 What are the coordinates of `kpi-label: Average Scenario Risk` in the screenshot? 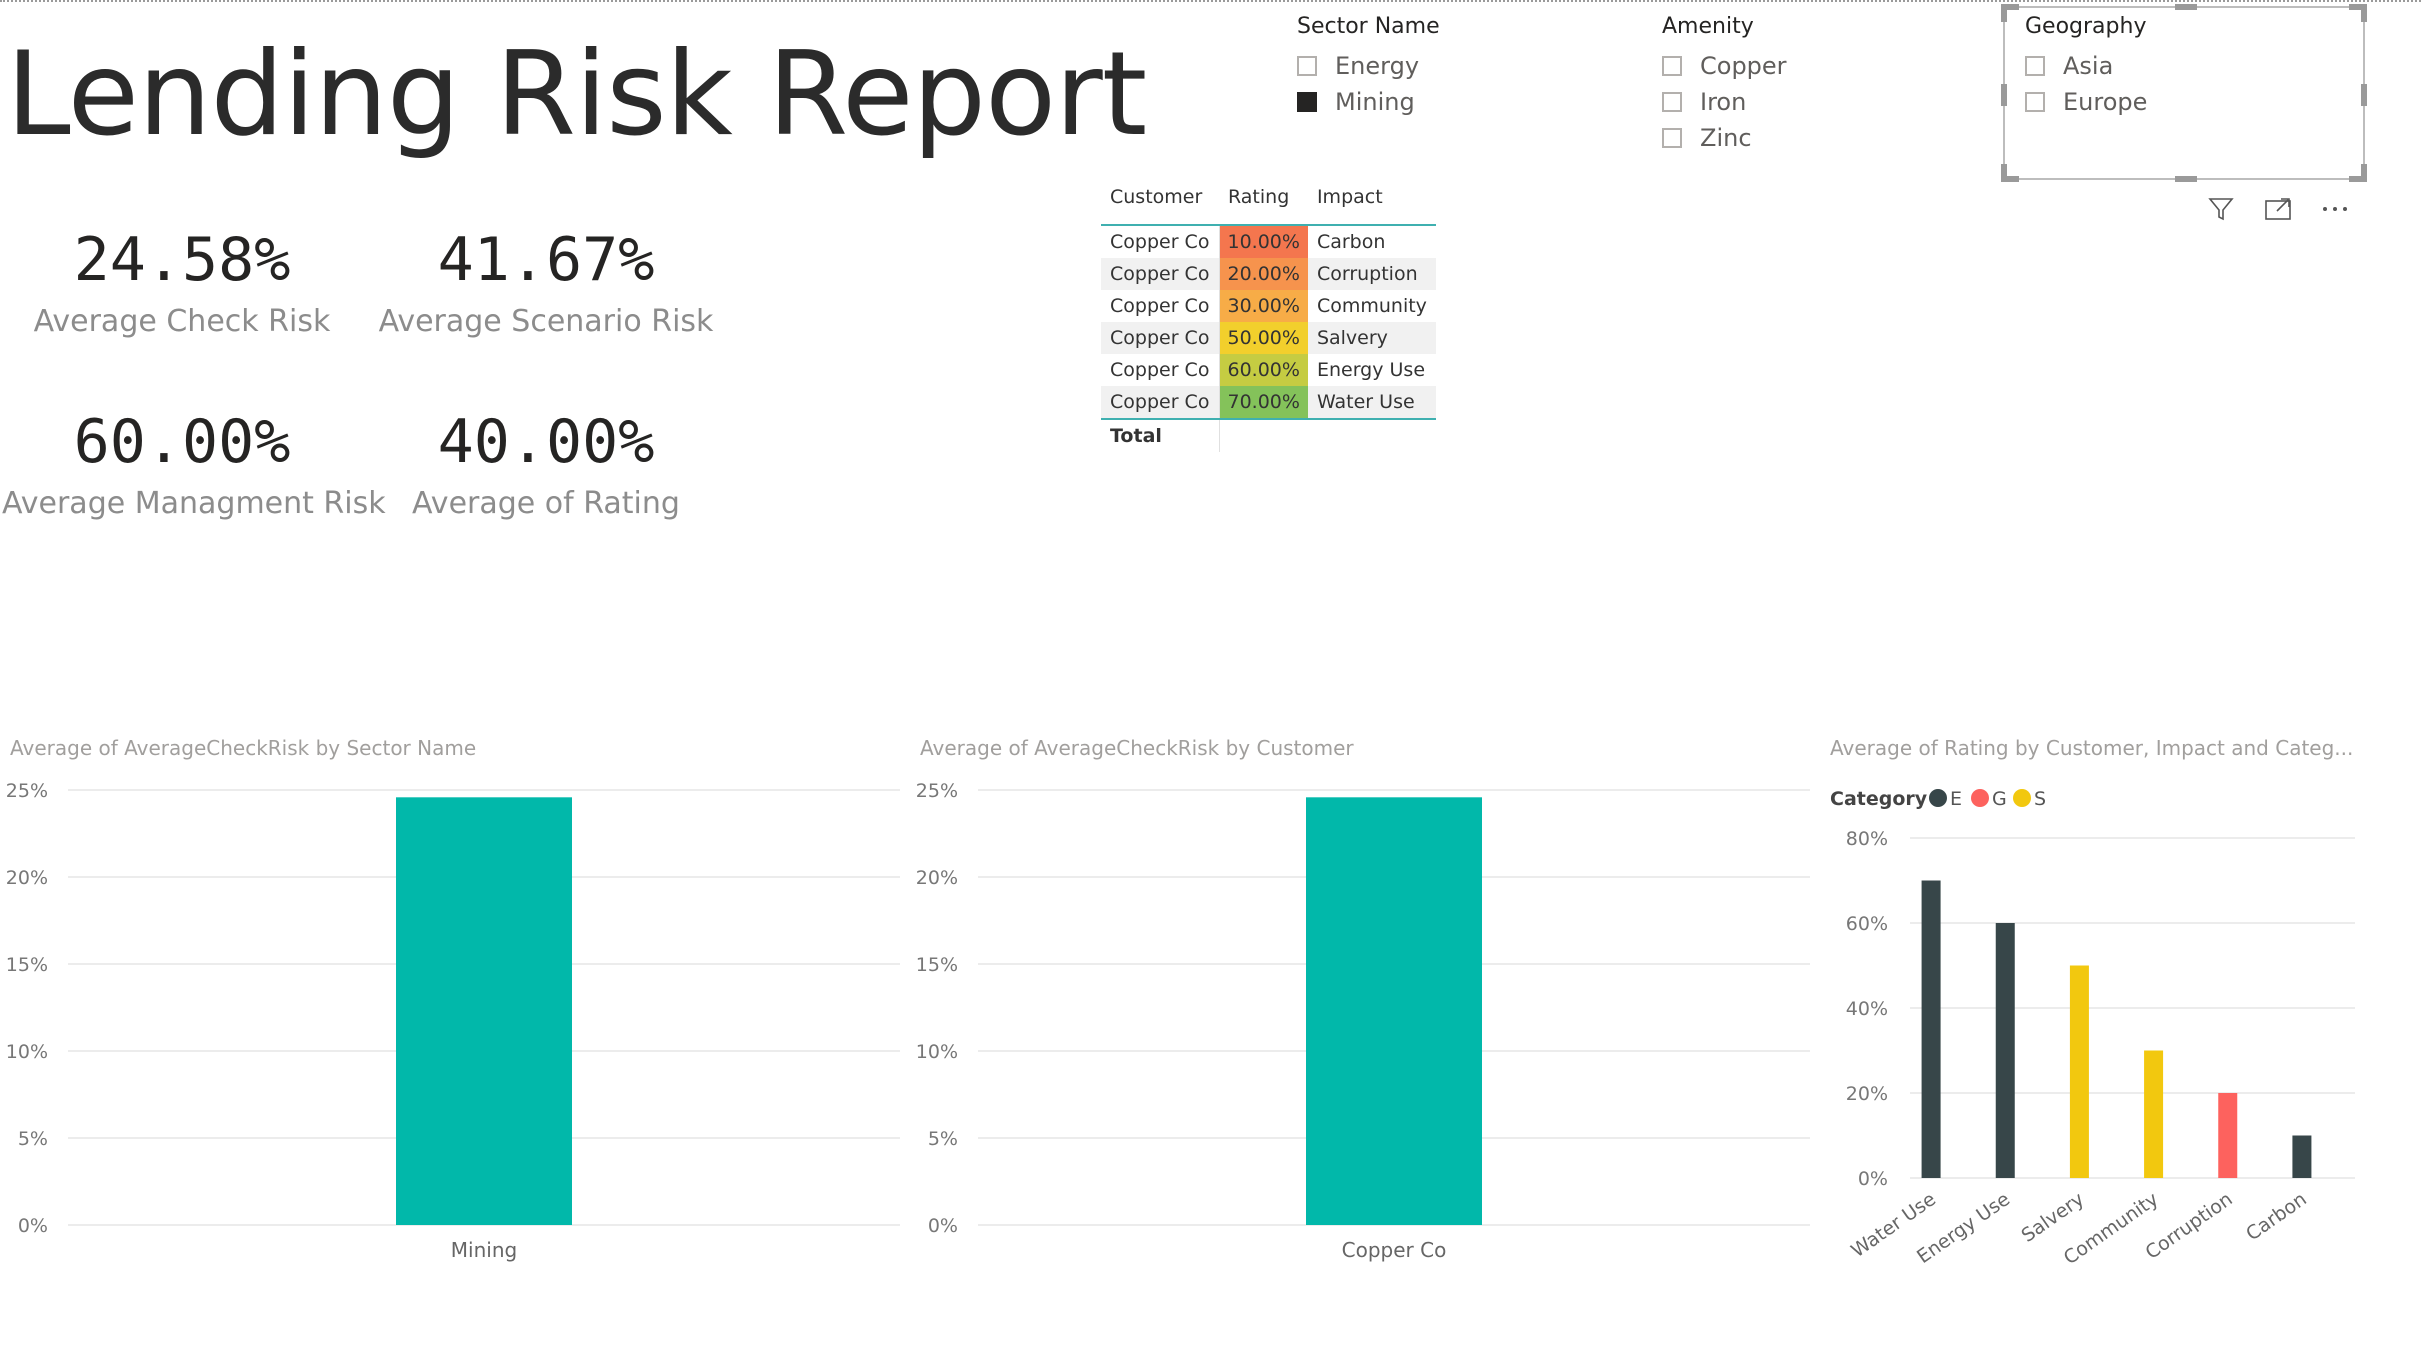 It's located at (546, 321).